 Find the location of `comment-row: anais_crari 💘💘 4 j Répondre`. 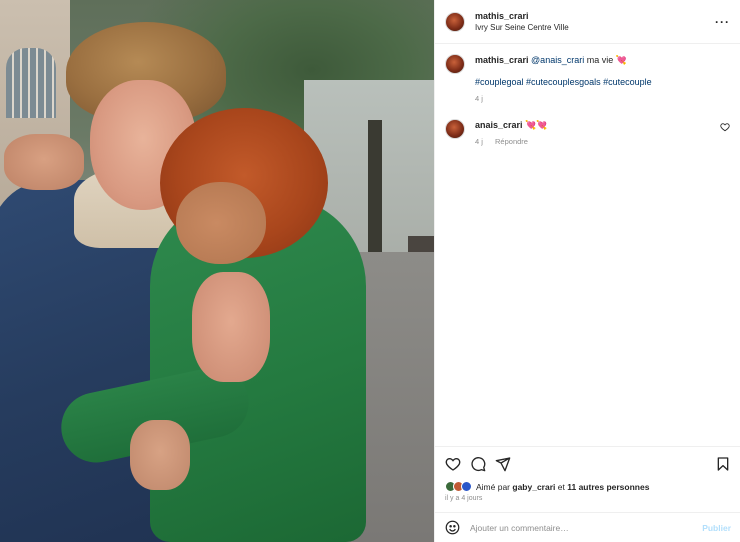

comment-row: anais_crari 💘💘 4 j Répondre is located at coordinates (587, 133).